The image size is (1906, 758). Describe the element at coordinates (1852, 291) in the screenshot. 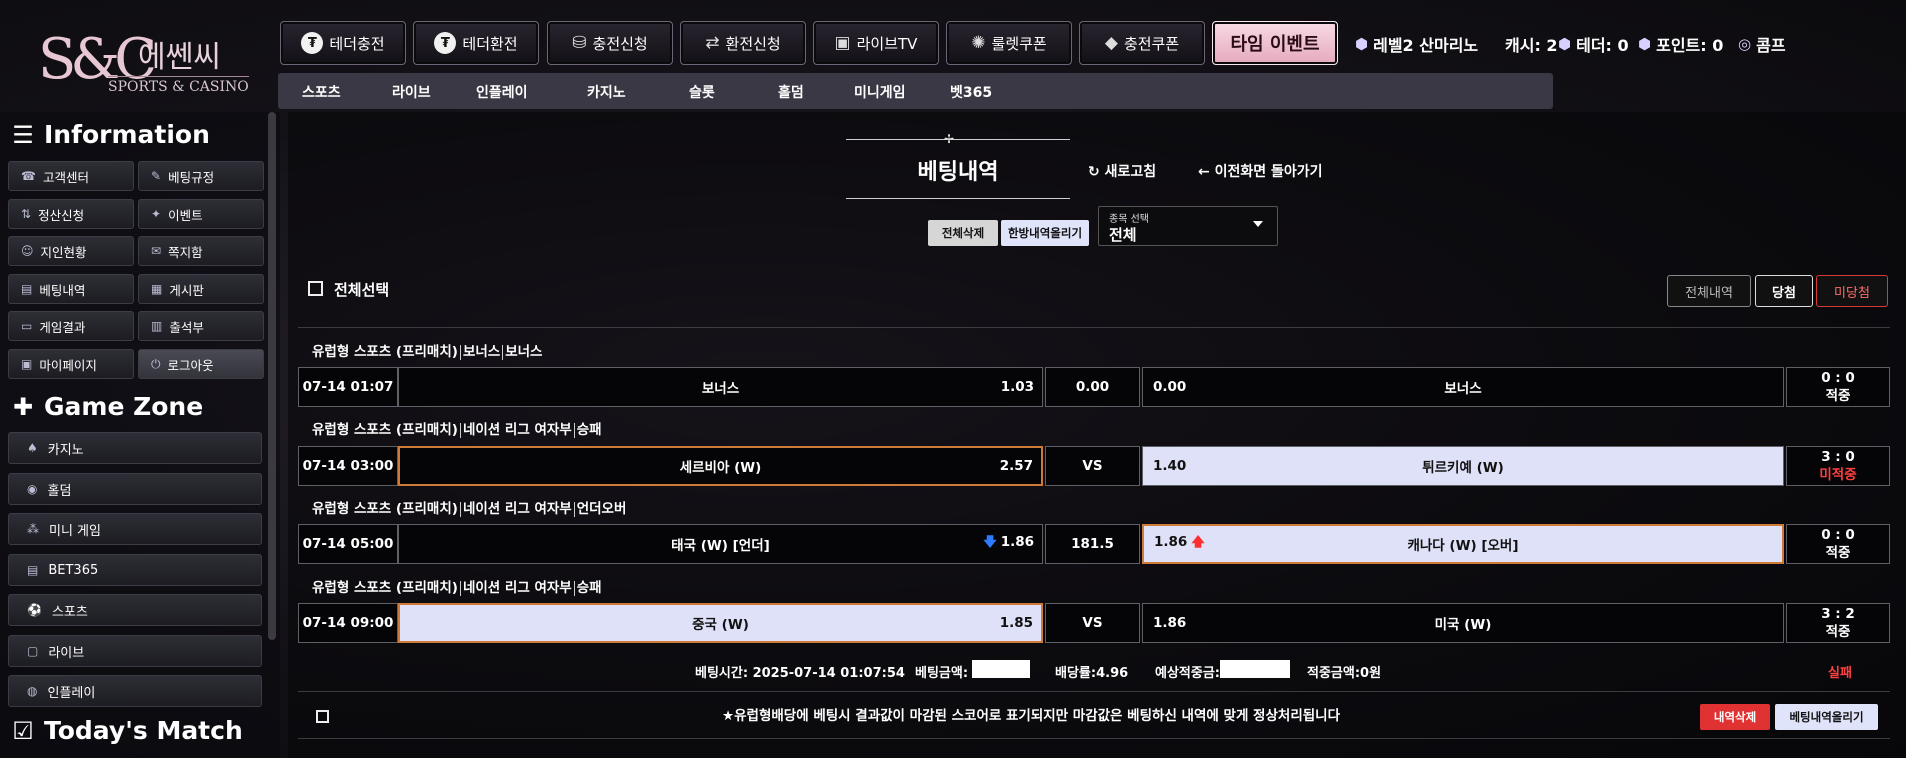

I see `filter-lose-button: 미당첨` at that location.